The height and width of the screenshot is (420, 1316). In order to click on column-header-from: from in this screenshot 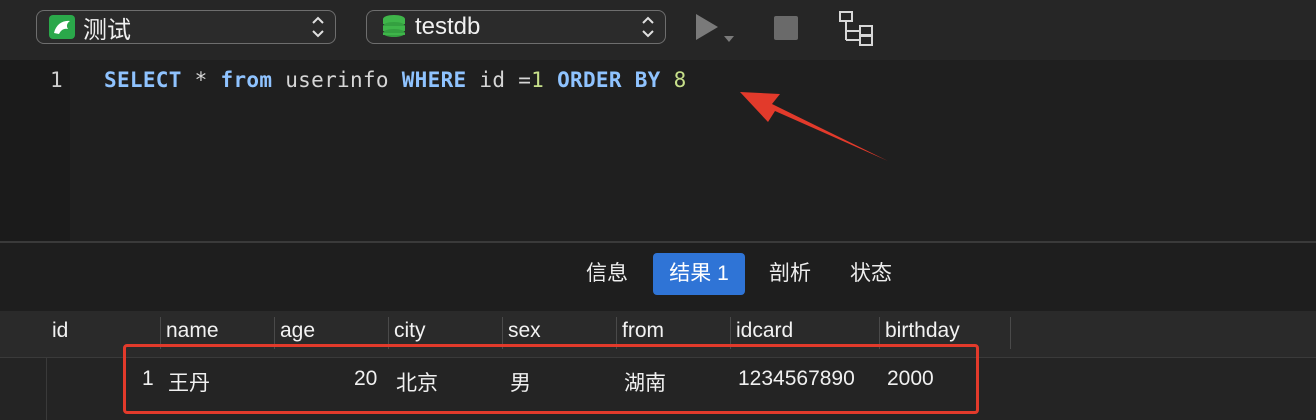, I will do `click(643, 331)`.